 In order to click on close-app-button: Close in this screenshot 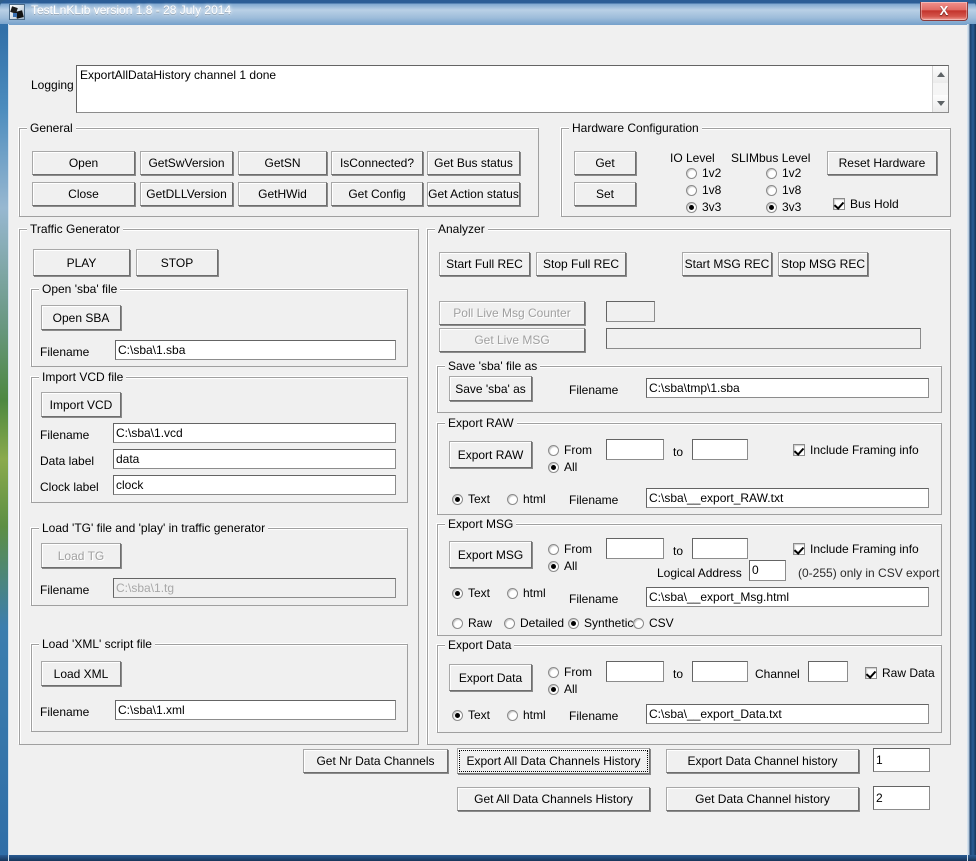, I will do `click(83, 194)`.